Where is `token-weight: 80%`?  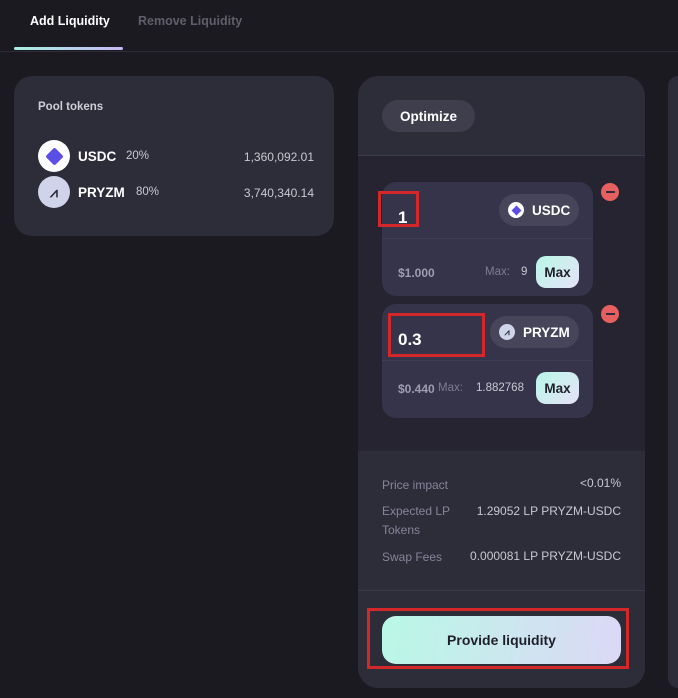 token-weight: 80% is located at coordinates (148, 192).